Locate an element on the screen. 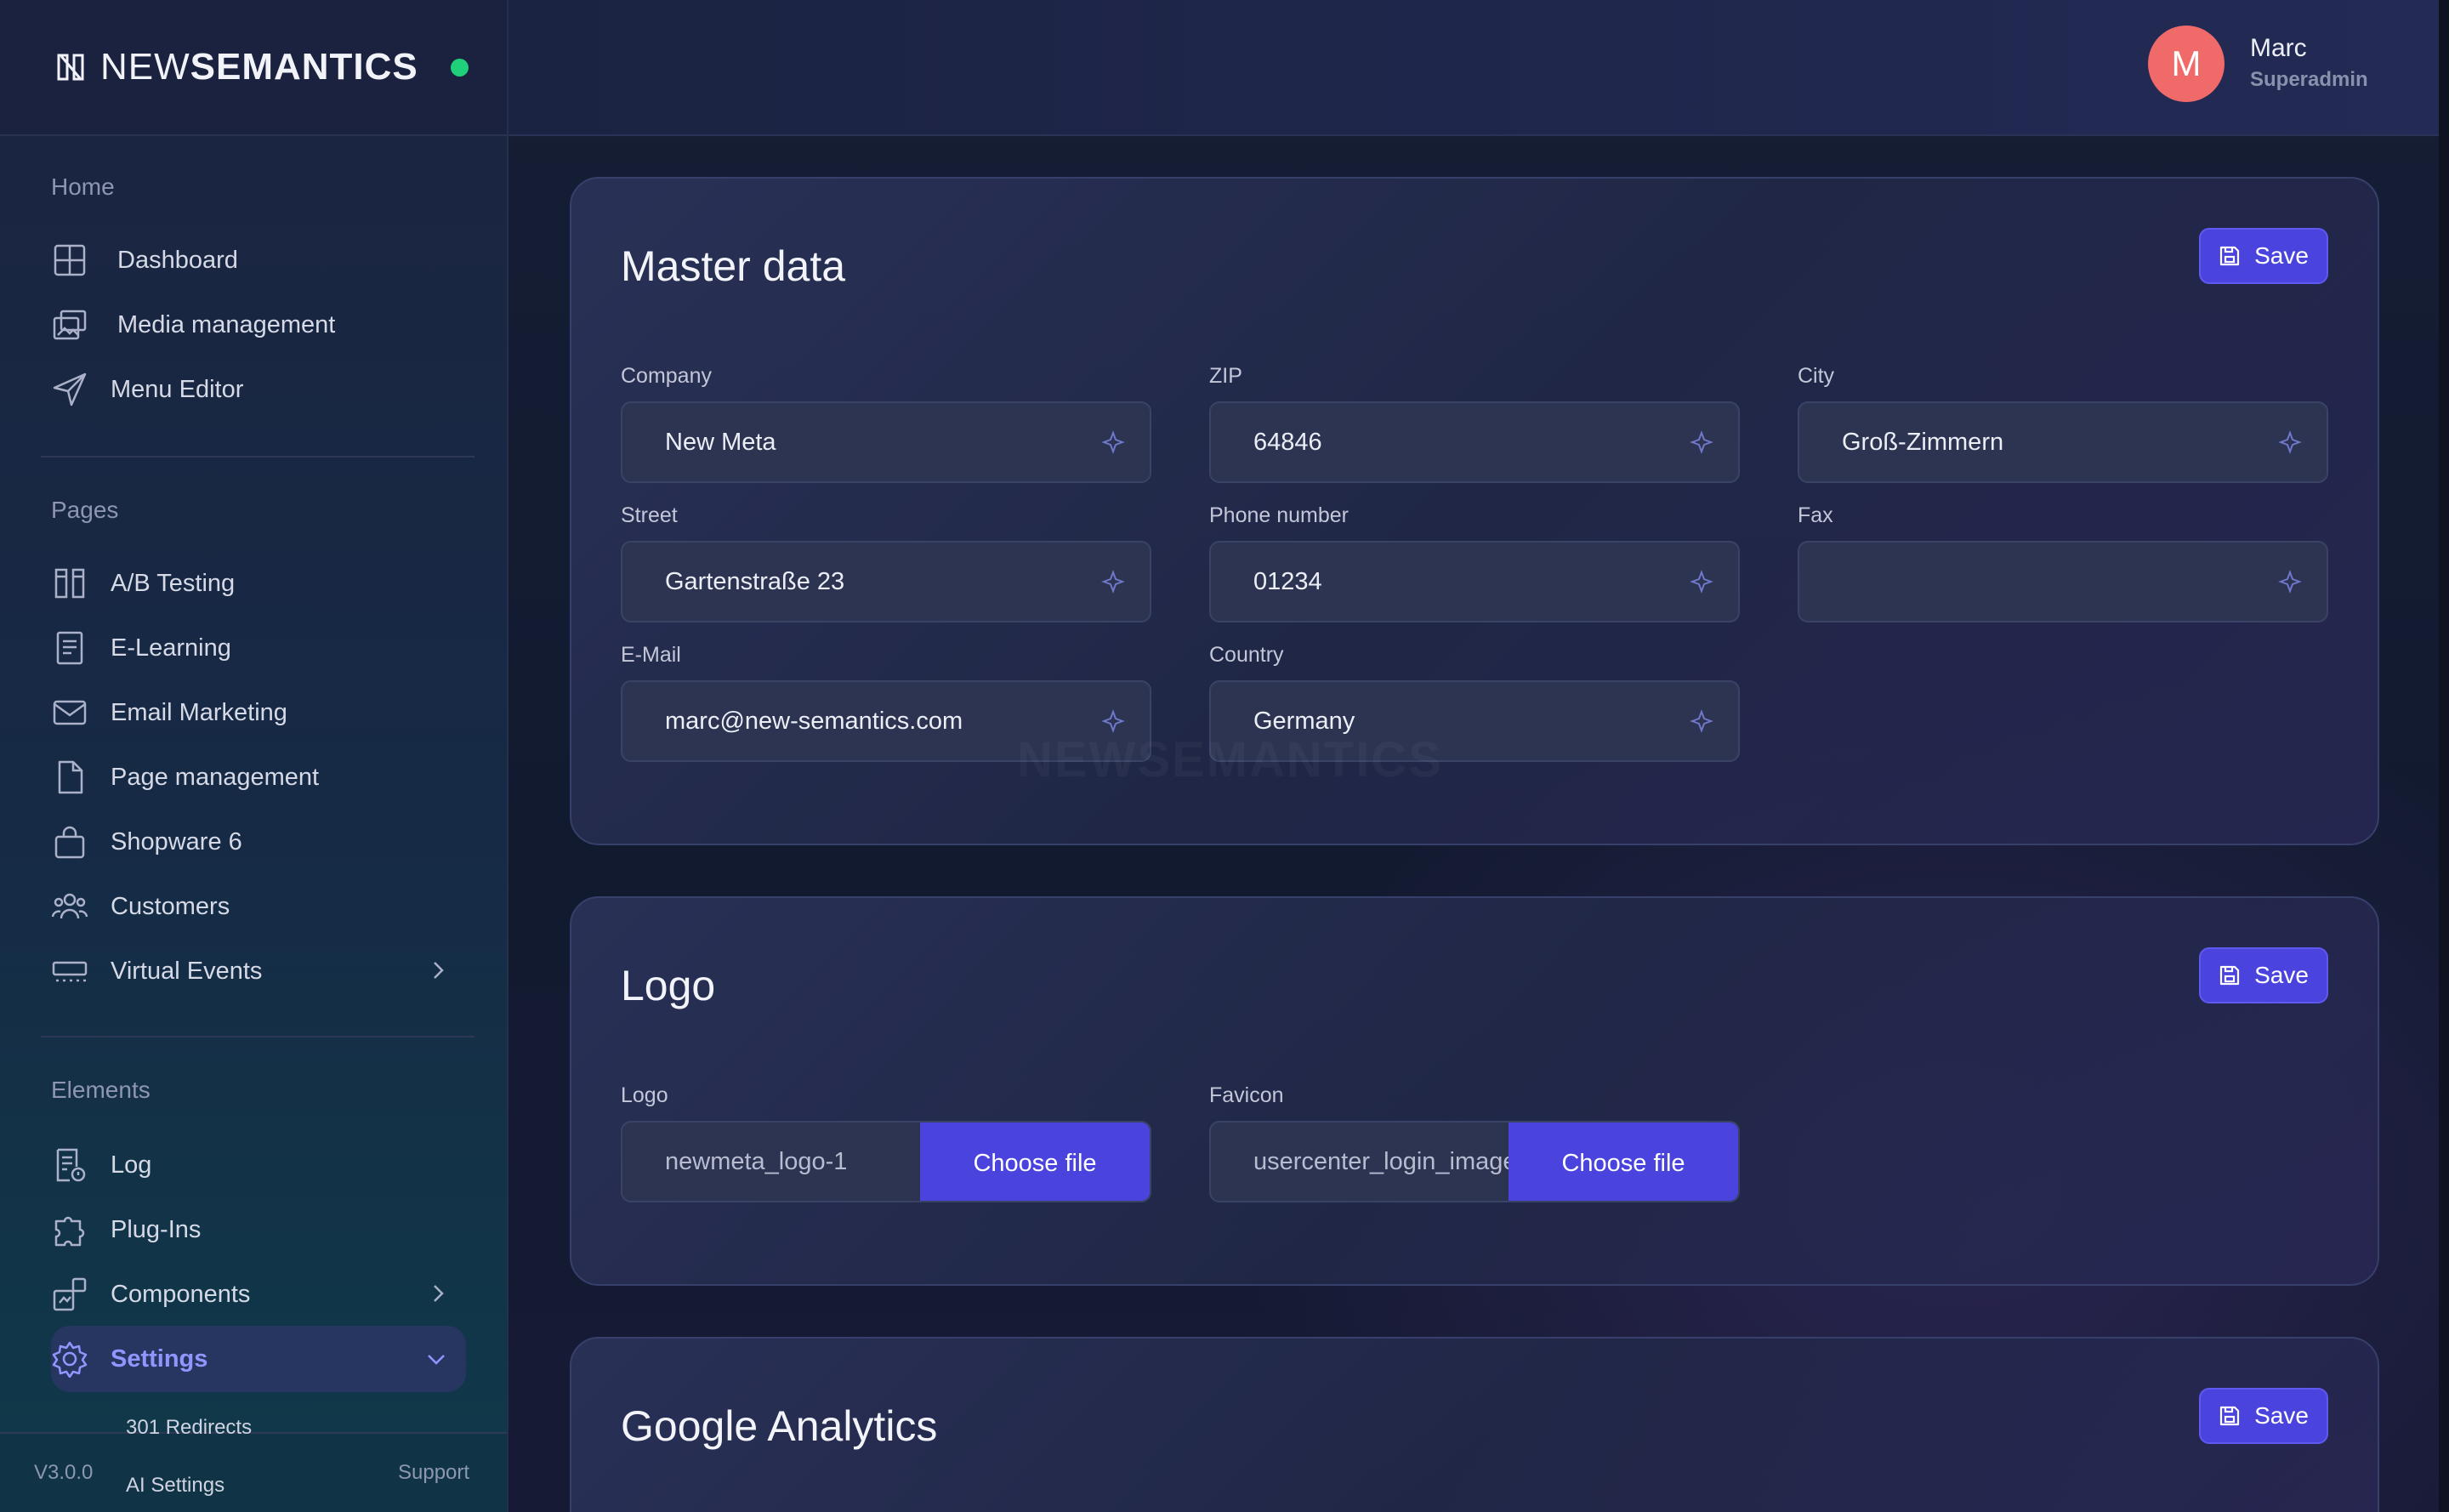 This screenshot has height=1512, width=2449. sidebar-item-label: Dashboard is located at coordinates (177, 260).